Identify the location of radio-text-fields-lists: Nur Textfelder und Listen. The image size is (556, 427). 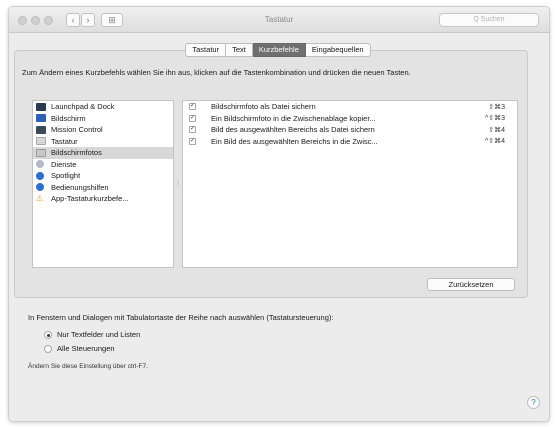
(92, 334).